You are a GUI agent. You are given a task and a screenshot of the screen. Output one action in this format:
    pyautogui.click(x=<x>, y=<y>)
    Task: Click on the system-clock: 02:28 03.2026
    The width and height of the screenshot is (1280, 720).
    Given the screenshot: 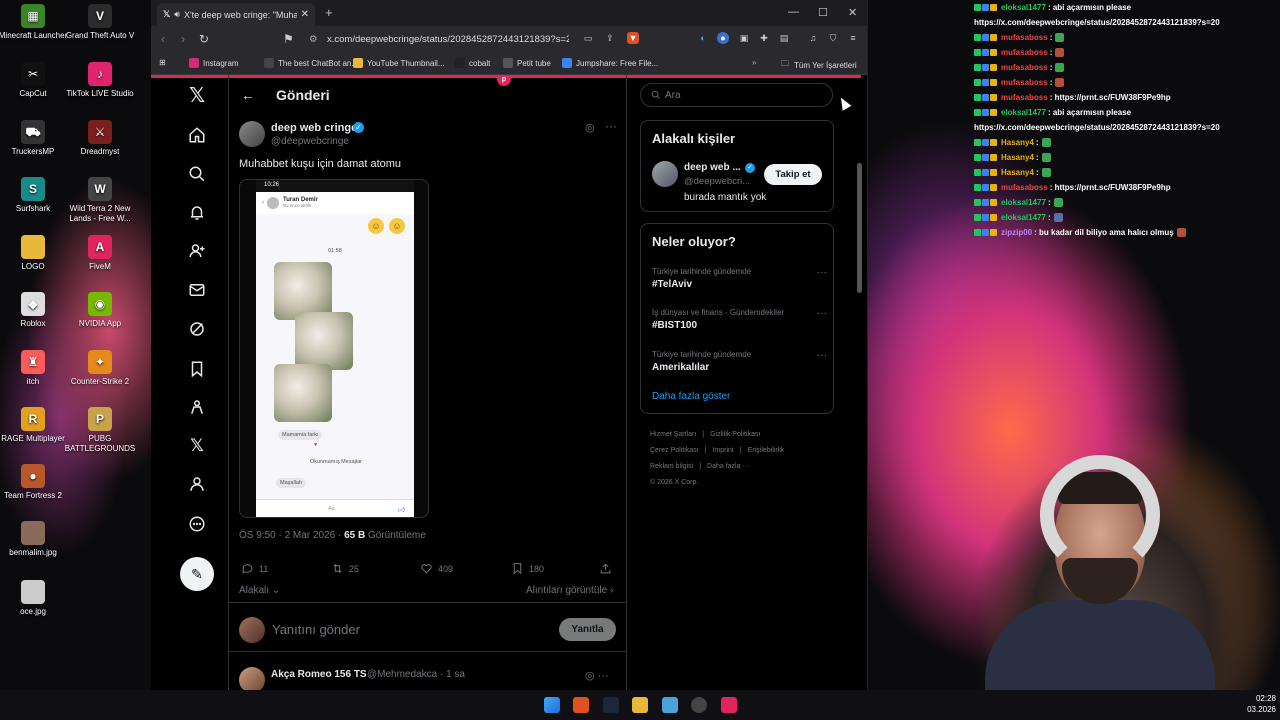 What is the action you would take?
    pyautogui.click(x=1258, y=704)
    